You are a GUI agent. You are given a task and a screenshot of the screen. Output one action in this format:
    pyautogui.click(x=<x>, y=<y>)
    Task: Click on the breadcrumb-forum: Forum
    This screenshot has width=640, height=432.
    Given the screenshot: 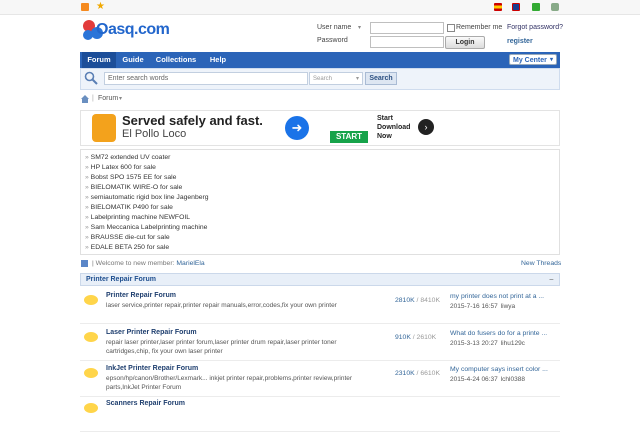 What is the action you would take?
    pyautogui.click(x=108, y=98)
    